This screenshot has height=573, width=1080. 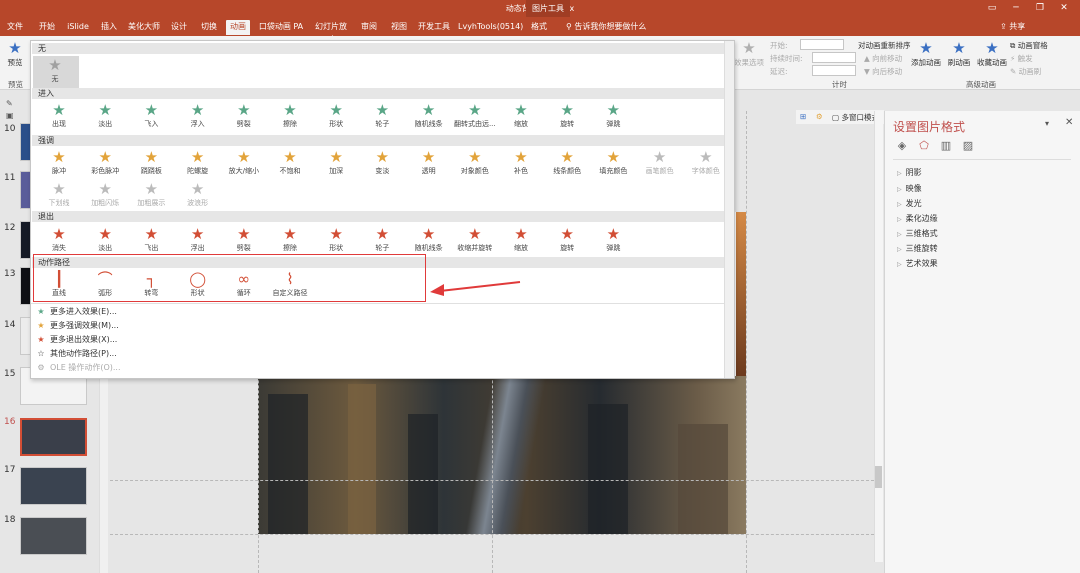 What do you see at coordinates (336, 165) in the screenshot?
I see `emphasis-effect: ★ 加深` at bounding box center [336, 165].